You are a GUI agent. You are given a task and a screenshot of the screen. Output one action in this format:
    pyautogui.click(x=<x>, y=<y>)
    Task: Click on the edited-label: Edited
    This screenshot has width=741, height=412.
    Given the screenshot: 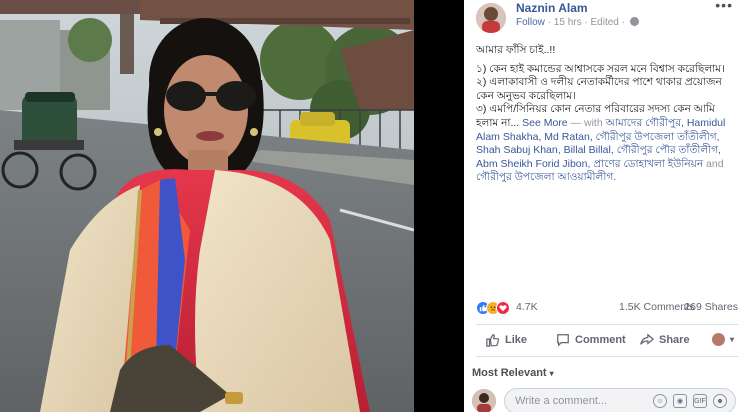 What is the action you would take?
    pyautogui.click(x=604, y=22)
    